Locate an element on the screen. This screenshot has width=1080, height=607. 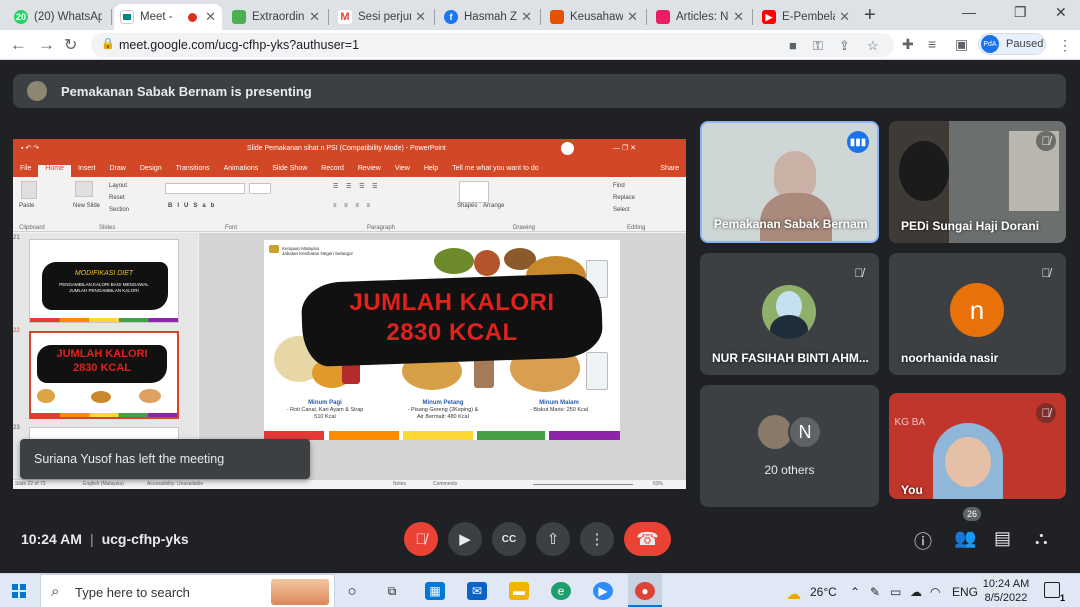
people-icon: 👥 is located at coordinates (965, 538).